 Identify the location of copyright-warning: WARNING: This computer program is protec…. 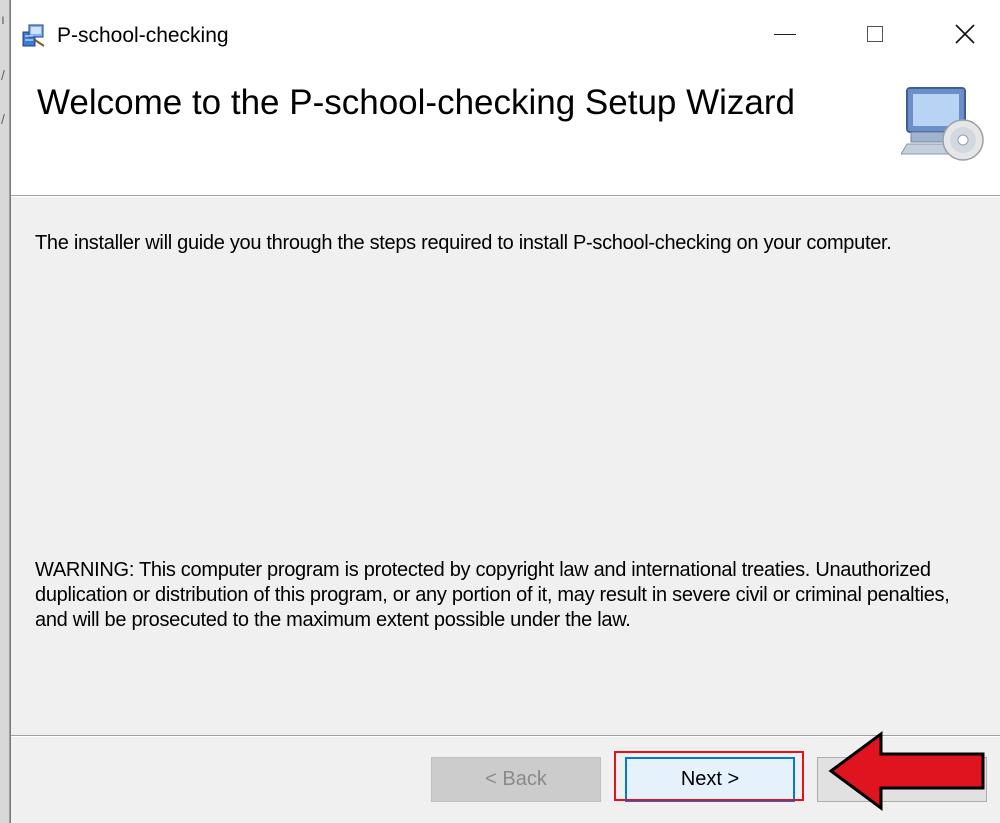
(492, 595).